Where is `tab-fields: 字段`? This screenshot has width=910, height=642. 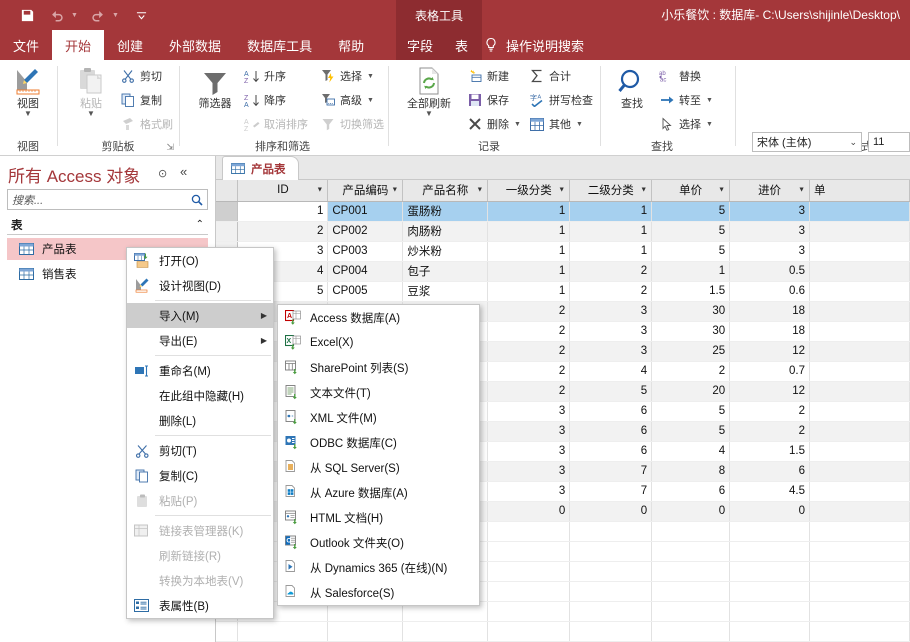
tab-fields: 字段 is located at coordinates (420, 45).